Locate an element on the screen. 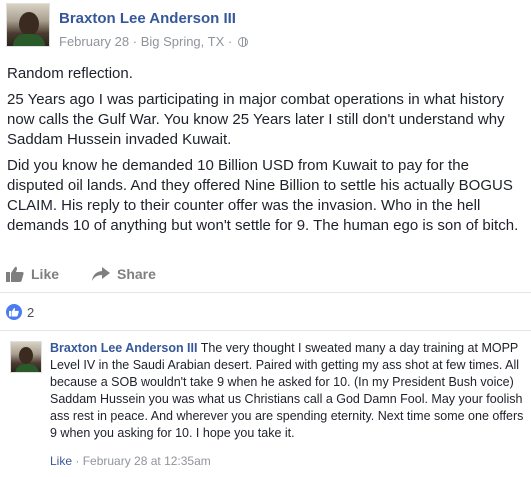 This screenshot has height=477, width=531. share-button: Share is located at coordinates (124, 274).